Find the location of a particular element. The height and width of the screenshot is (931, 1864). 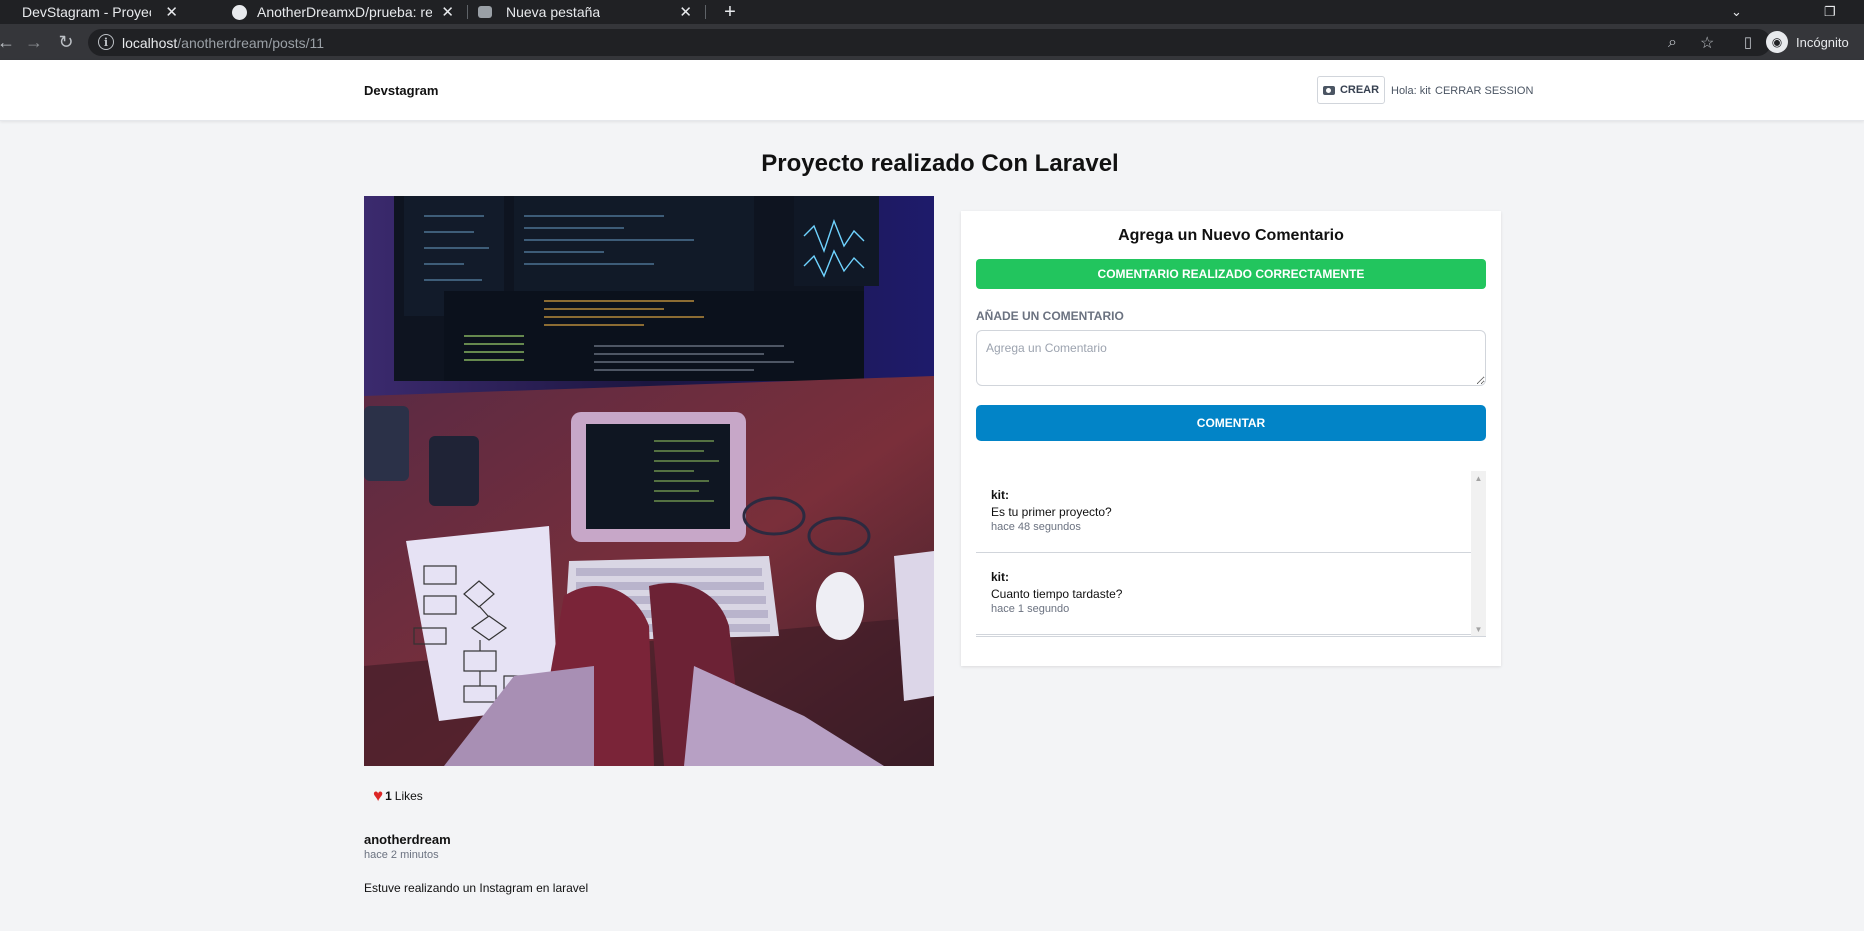

incognito-profile-button: ◉ Incógnito is located at coordinates (1807, 42).